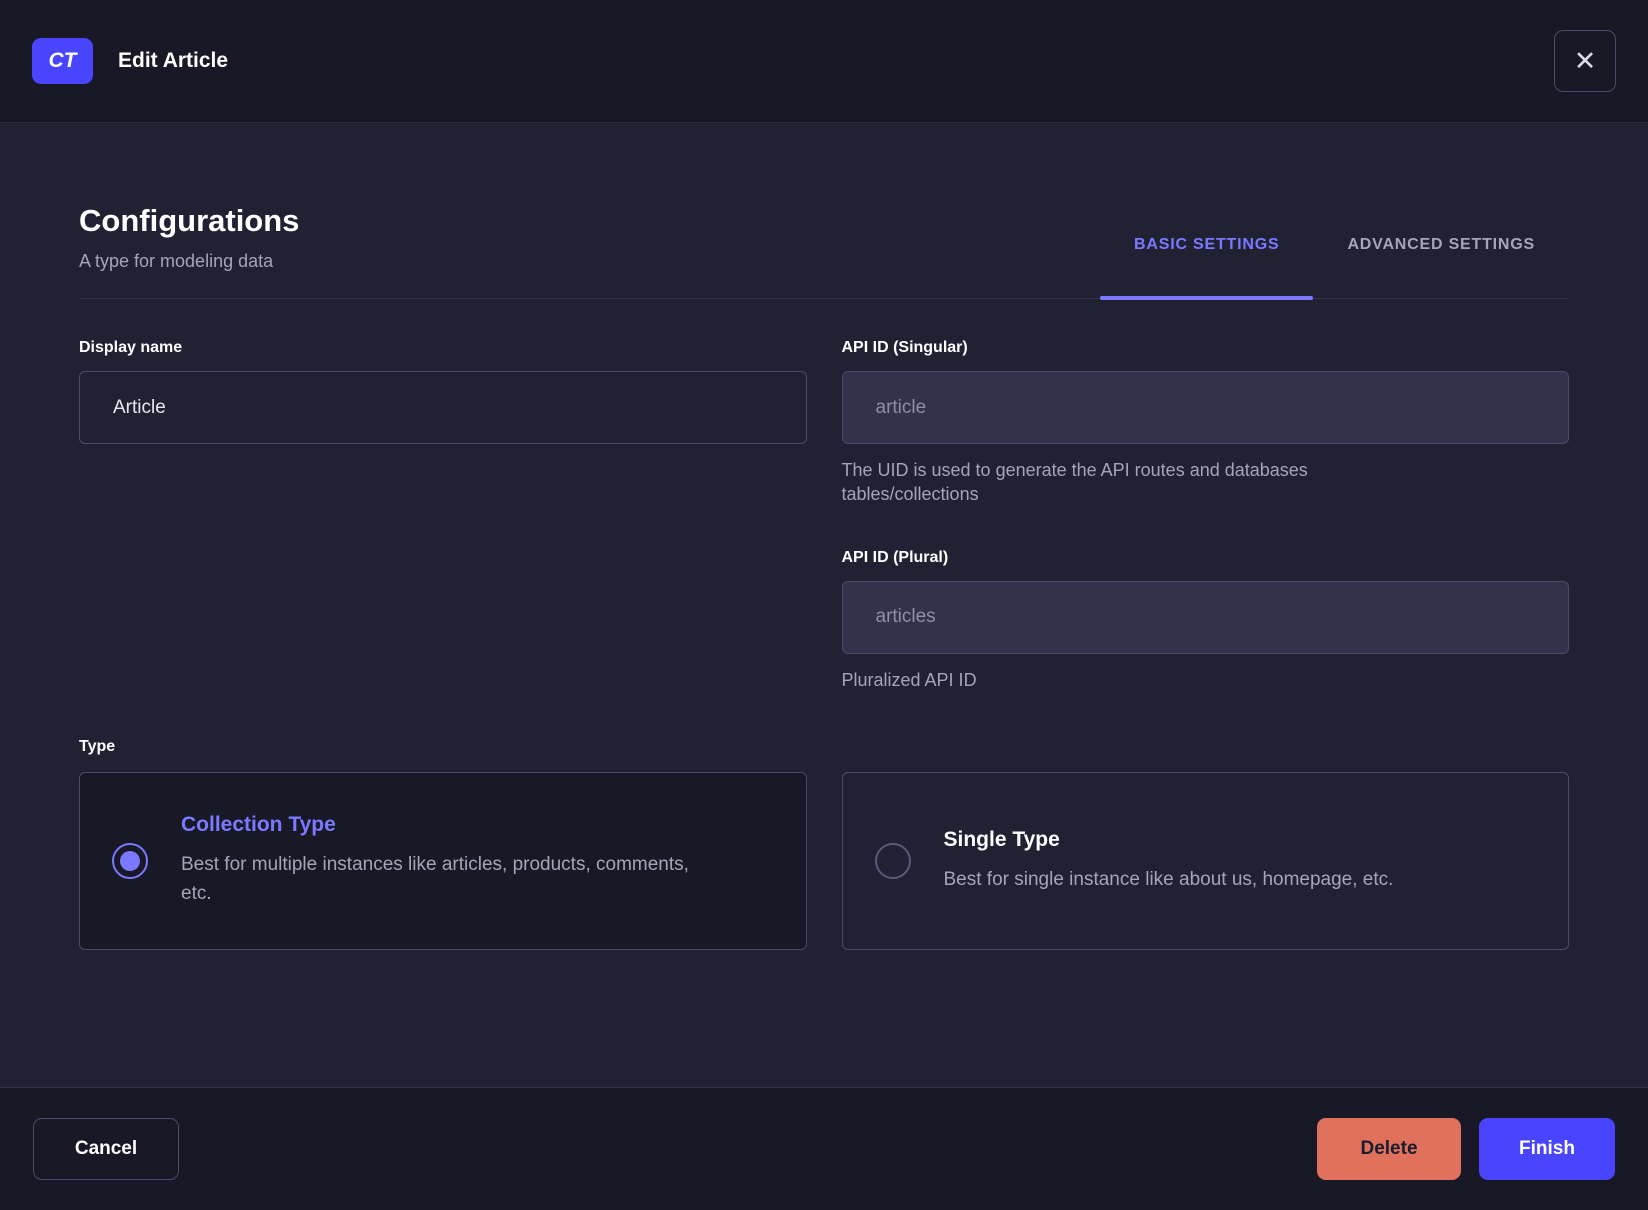  I want to click on close-icon: ✕, so click(1585, 60).